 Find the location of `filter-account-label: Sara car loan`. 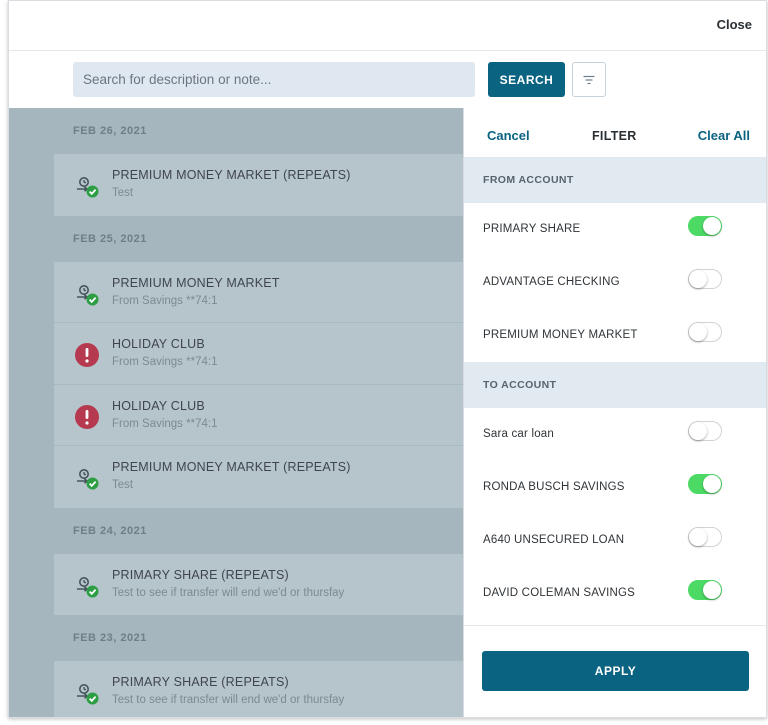

filter-account-label: Sara car loan is located at coordinates (518, 434).